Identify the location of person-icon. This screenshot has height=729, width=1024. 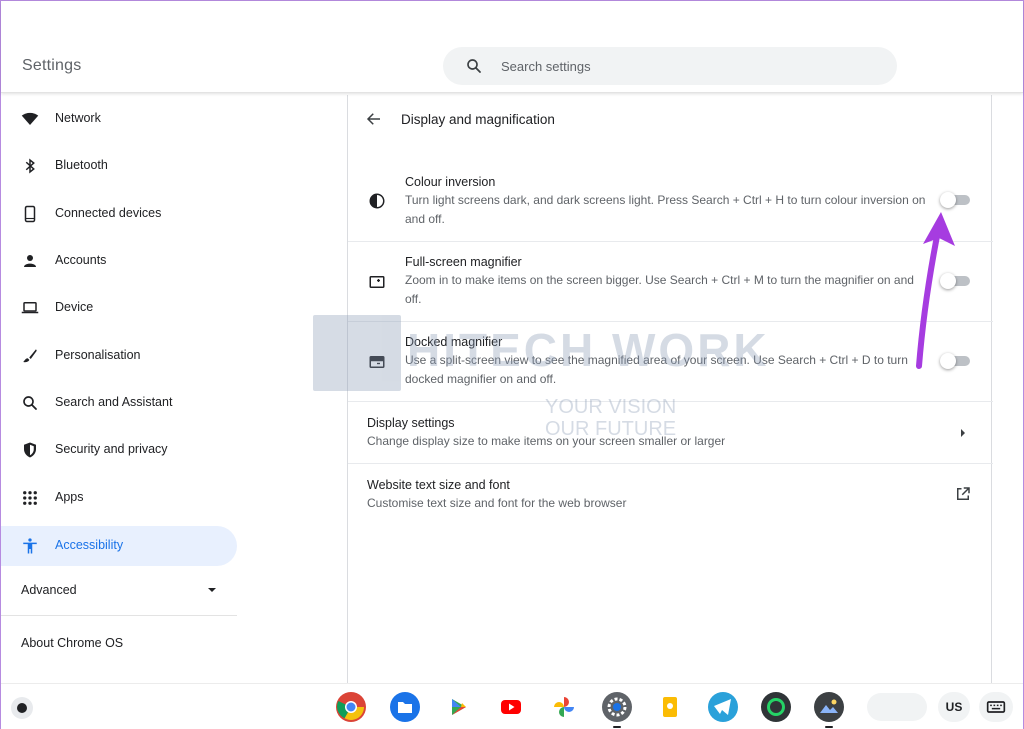
(30, 261).